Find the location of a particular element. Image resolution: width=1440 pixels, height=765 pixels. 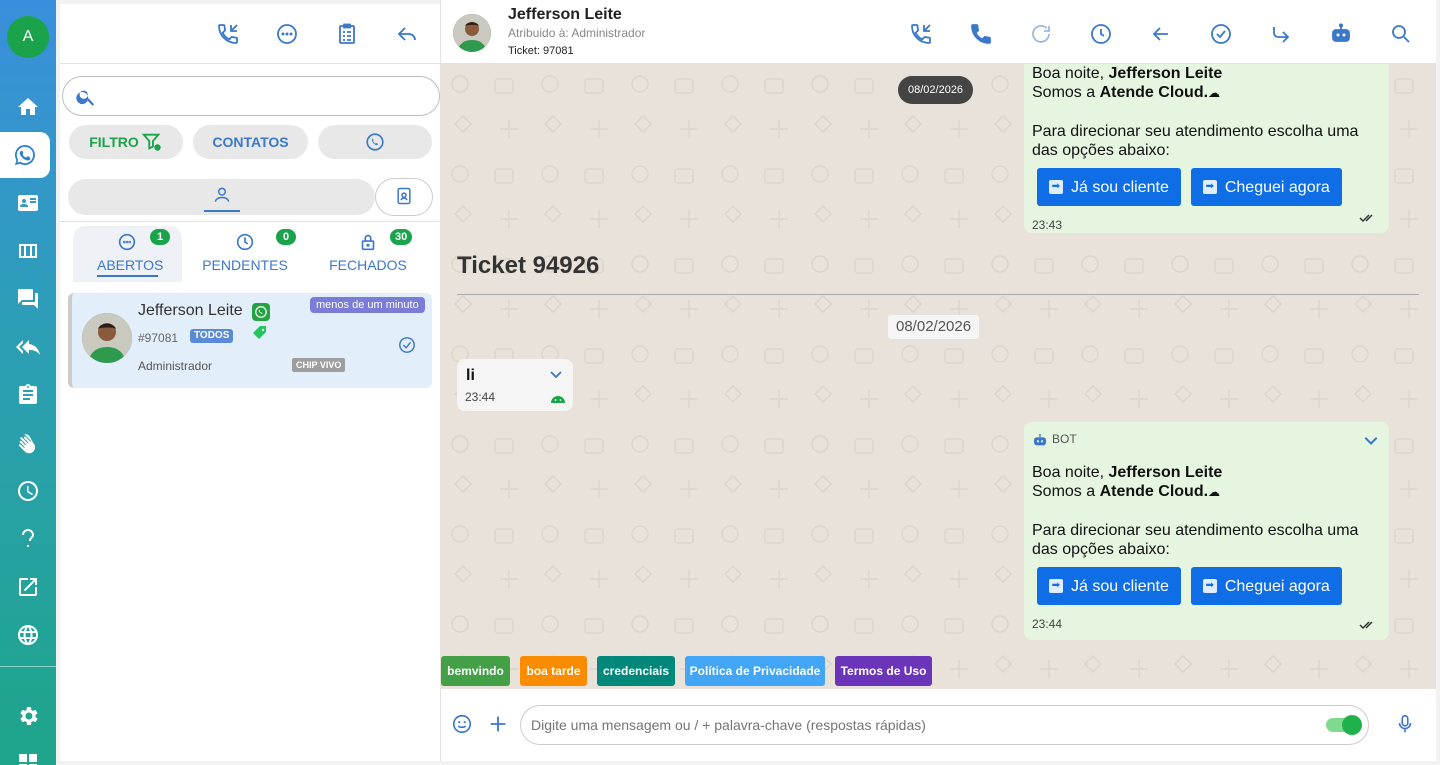

tab-label: ABERTOS is located at coordinates (130, 267).